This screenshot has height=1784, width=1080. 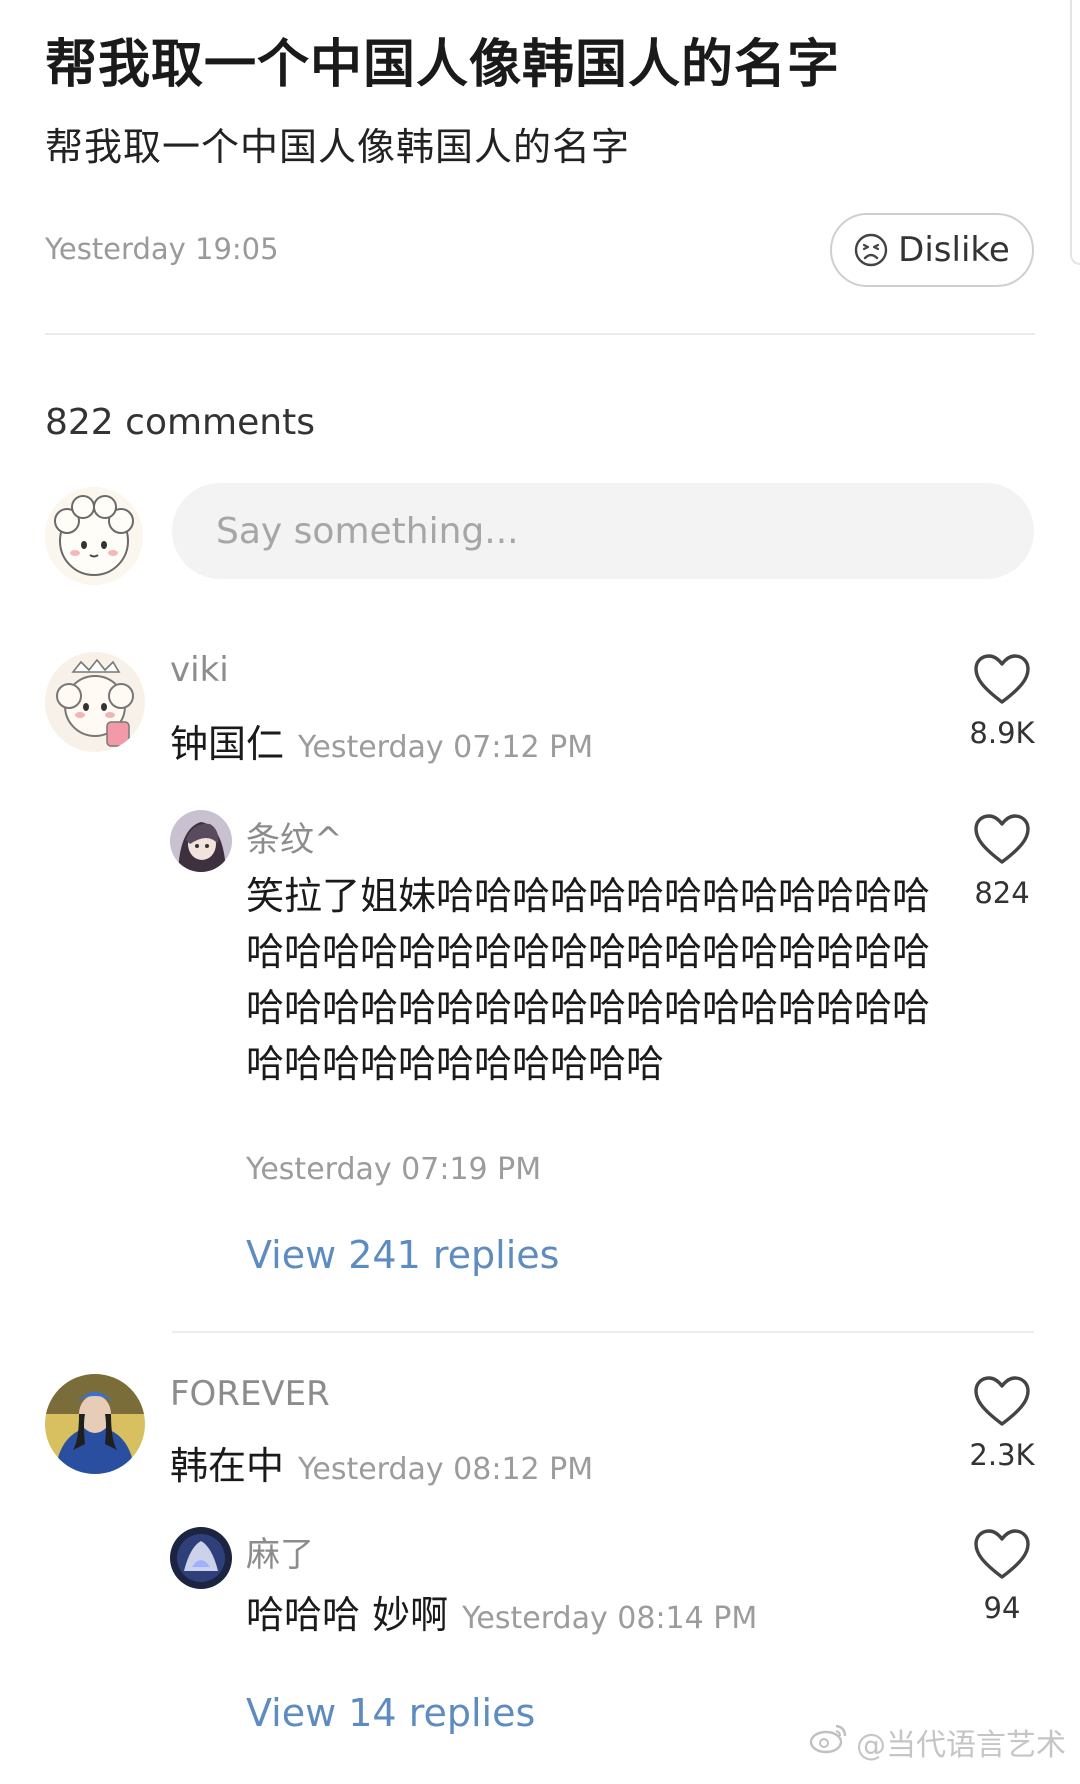 I want to click on comment-text: 韩在中, so click(x=227, y=1466).